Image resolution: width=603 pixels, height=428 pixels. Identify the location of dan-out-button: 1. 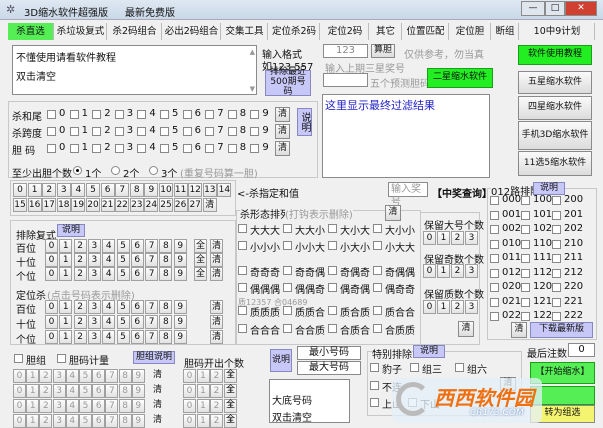
(203, 376).